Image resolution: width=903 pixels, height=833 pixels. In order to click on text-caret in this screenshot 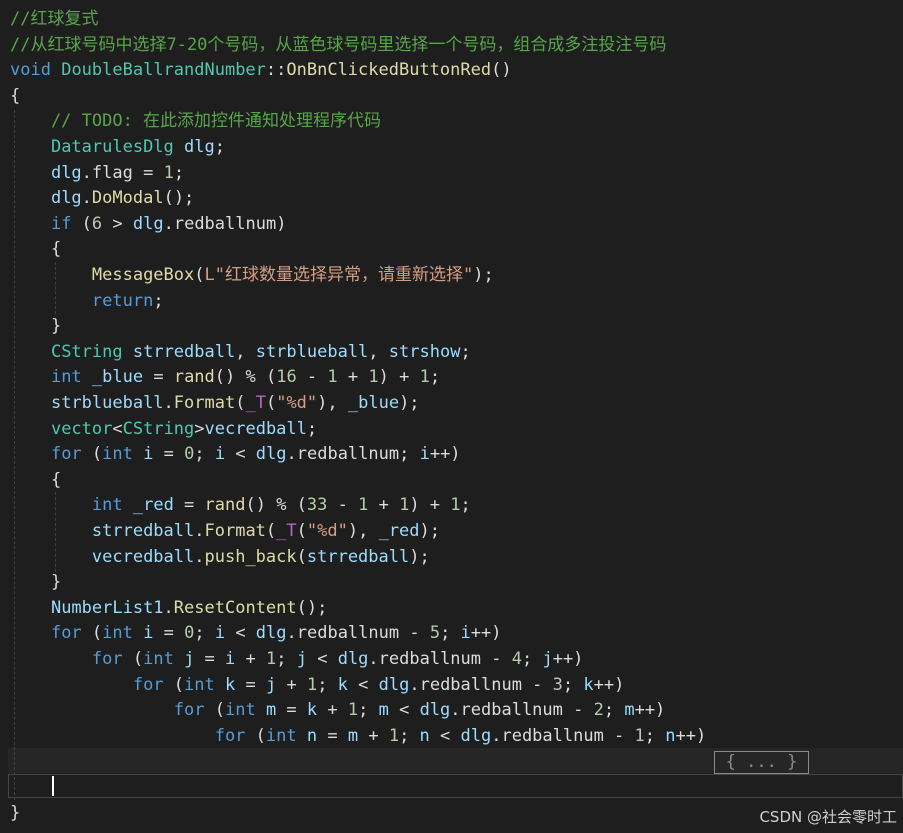, I will do `click(53, 786)`.